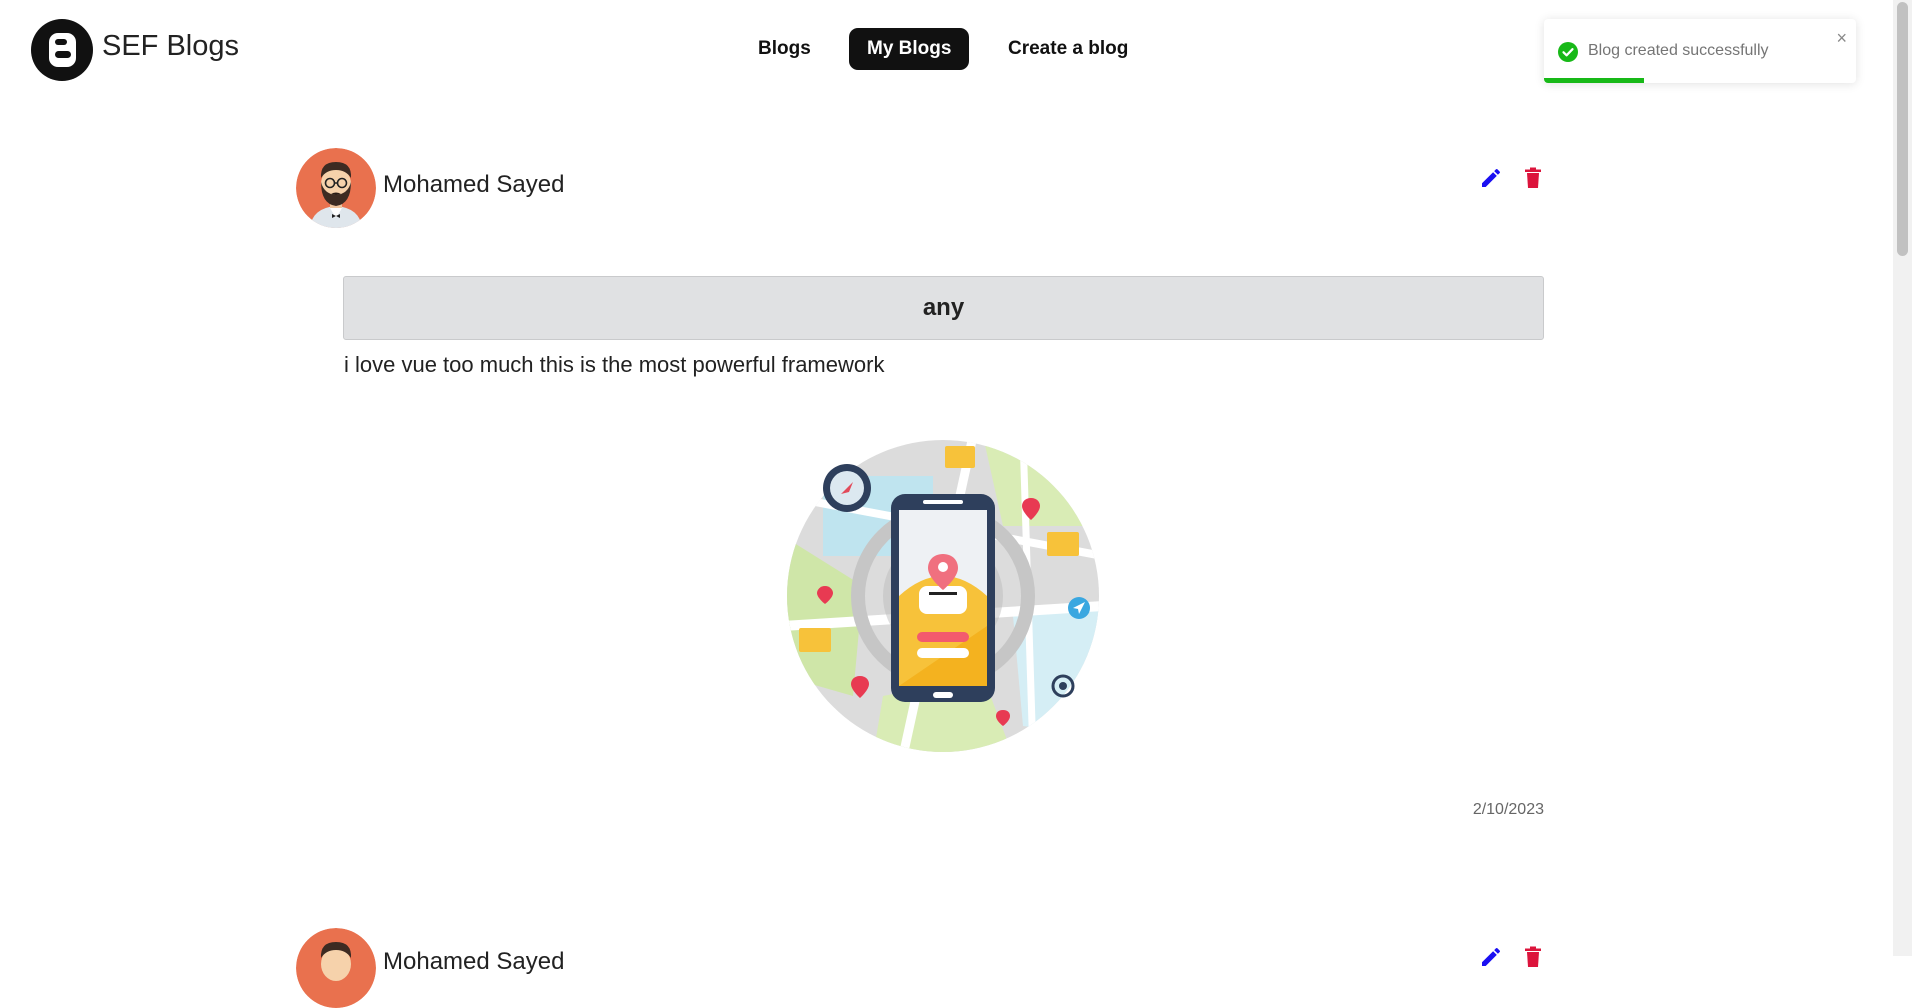 The height and width of the screenshot is (1008, 1912). What do you see at coordinates (1568, 52) in the screenshot?
I see `check-circle-icon` at bounding box center [1568, 52].